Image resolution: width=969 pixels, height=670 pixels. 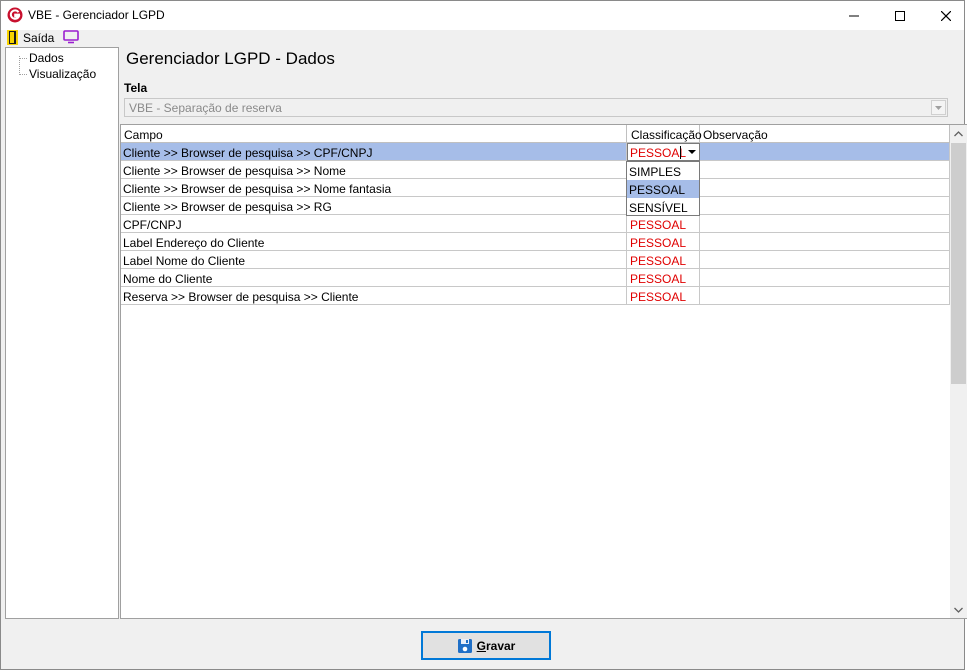 I want to click on page-title: Gerenciador LGPD - Dados, so click(x=230, y=58).